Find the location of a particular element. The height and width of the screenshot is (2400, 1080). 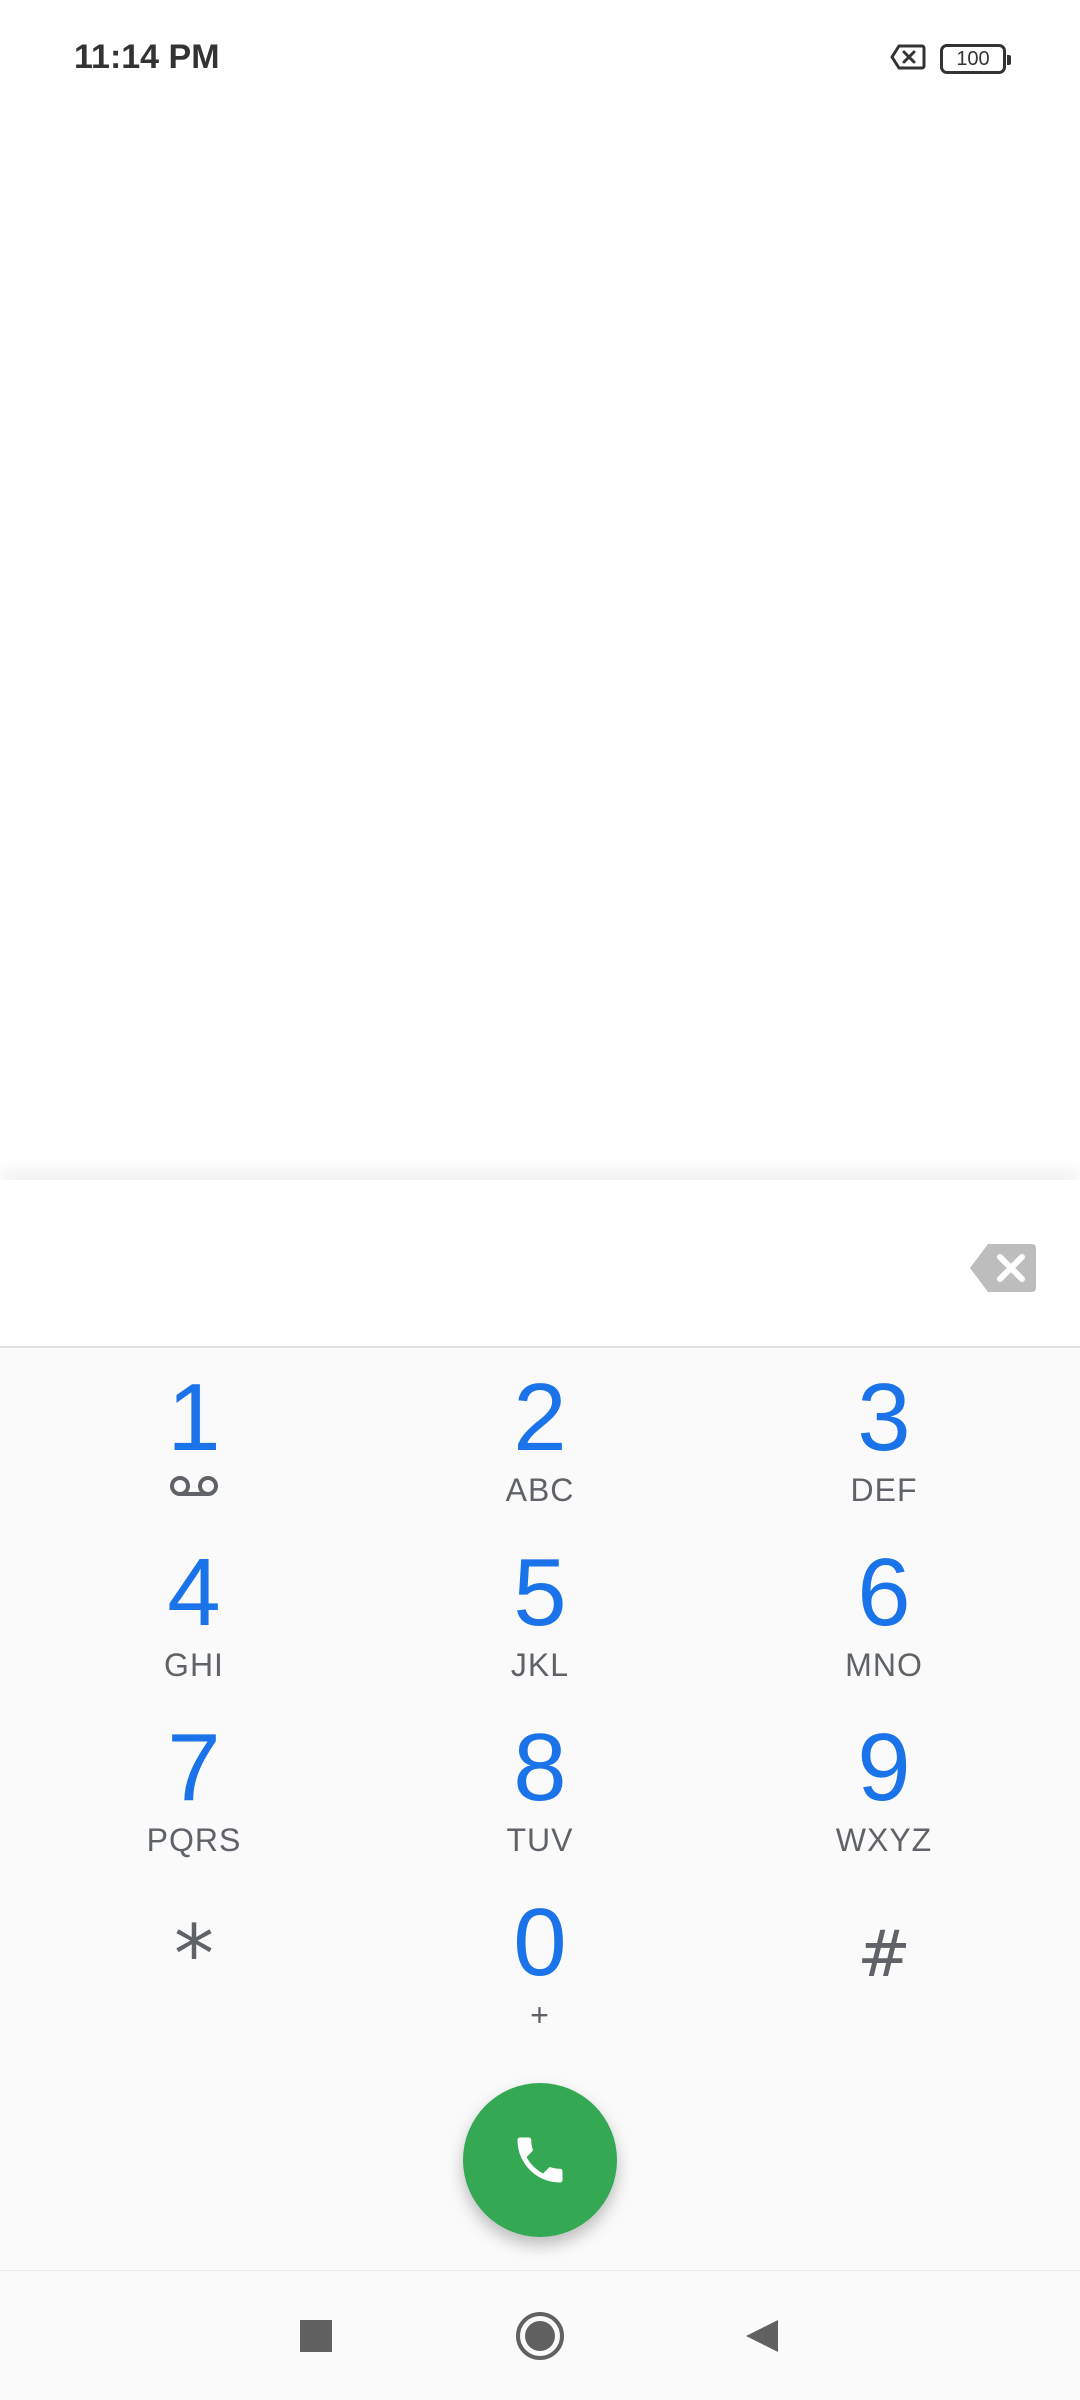

key-6: 6 MNO is located at coordinates (884, 1625).